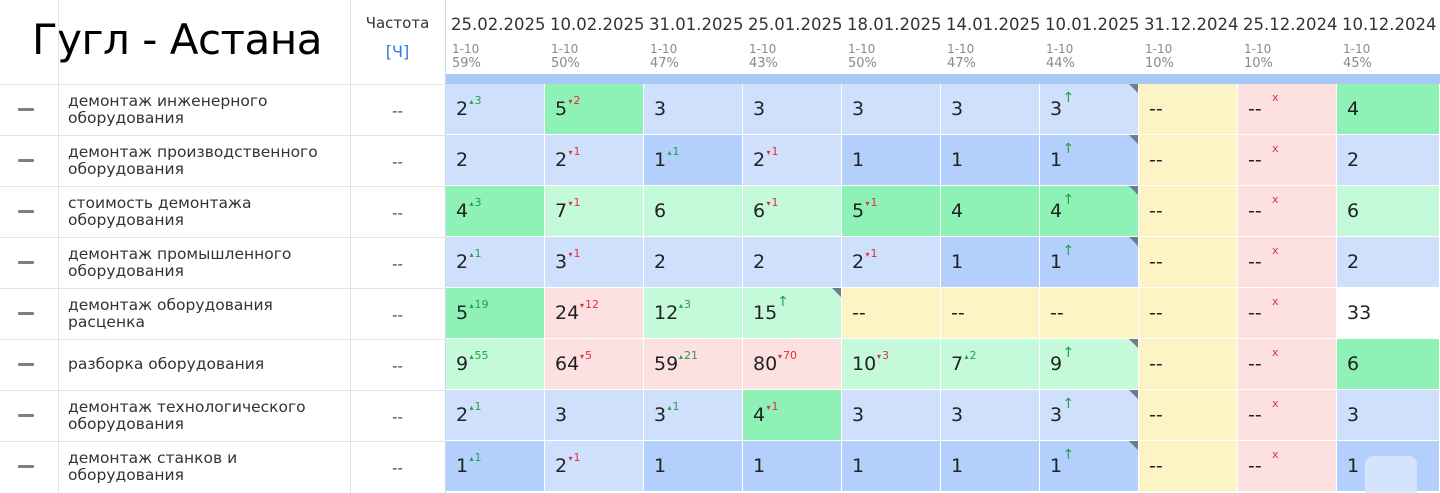 The image size is (1440, 493). I want to click on position-cell: 15 ↑, so click(792, 313).